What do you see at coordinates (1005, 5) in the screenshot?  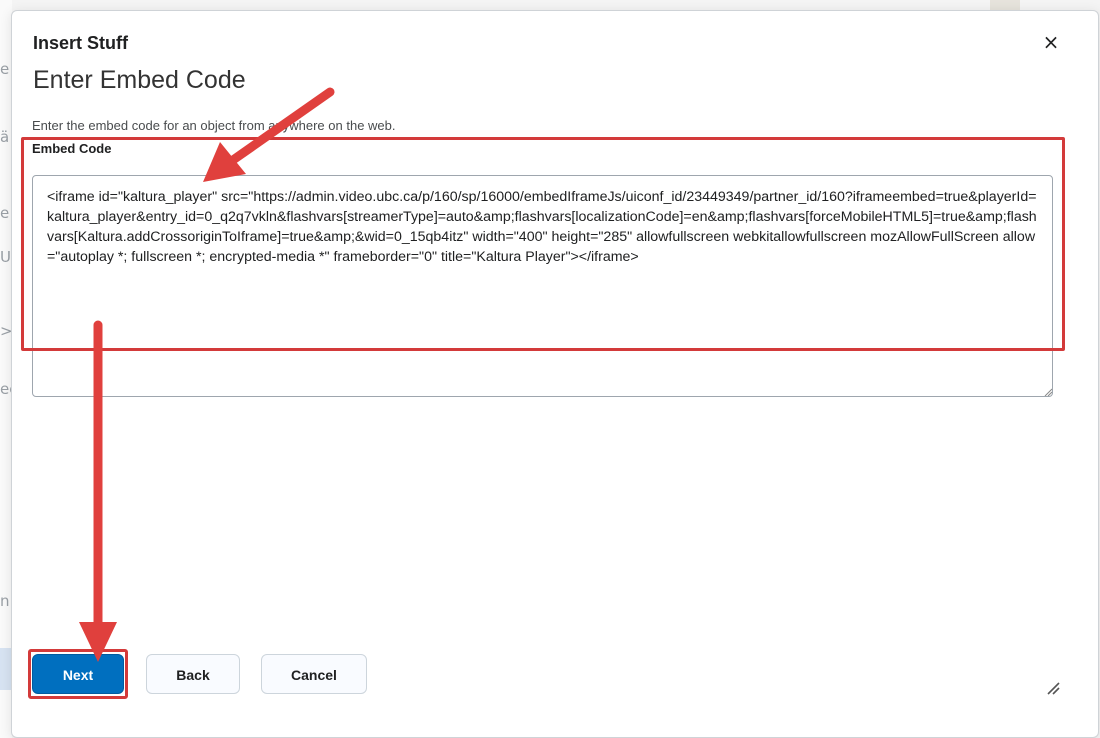 I see `background-page-fragment` at bounding box center [1005, 5].